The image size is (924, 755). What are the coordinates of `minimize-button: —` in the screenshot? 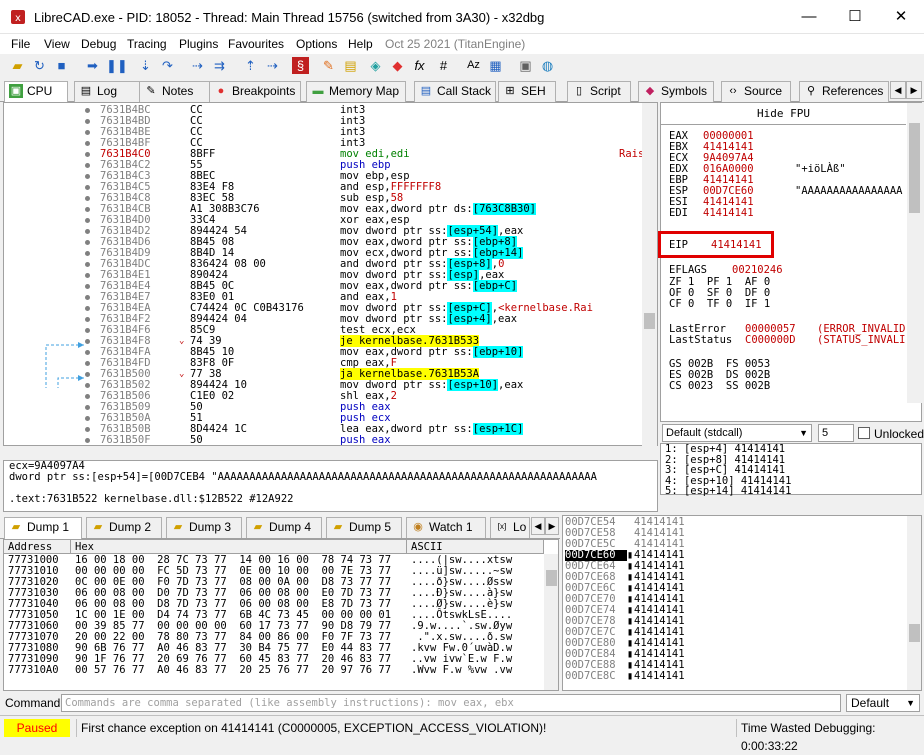 It's located at (809, 17).